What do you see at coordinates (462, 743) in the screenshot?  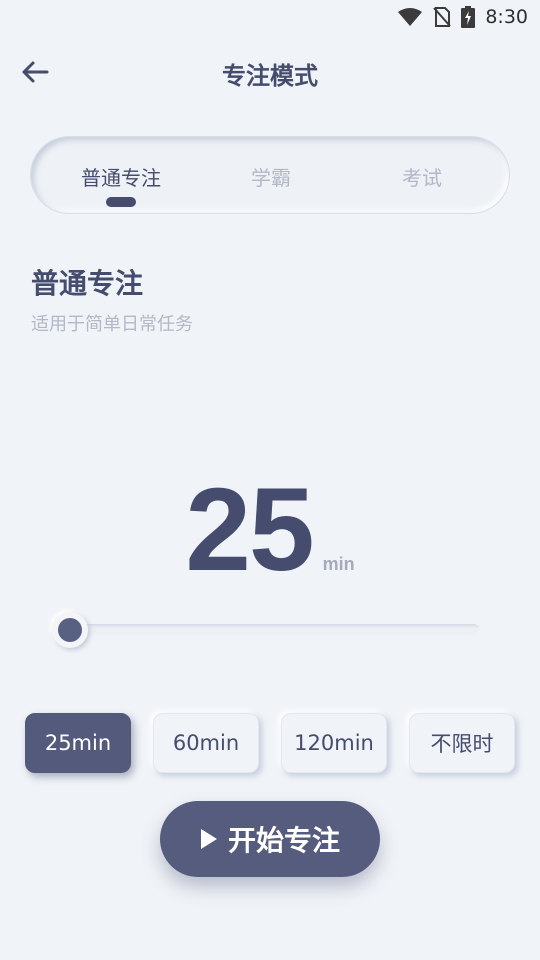 I see `preset-unlimited-button: 不限时` at bounding box center [462, 743].